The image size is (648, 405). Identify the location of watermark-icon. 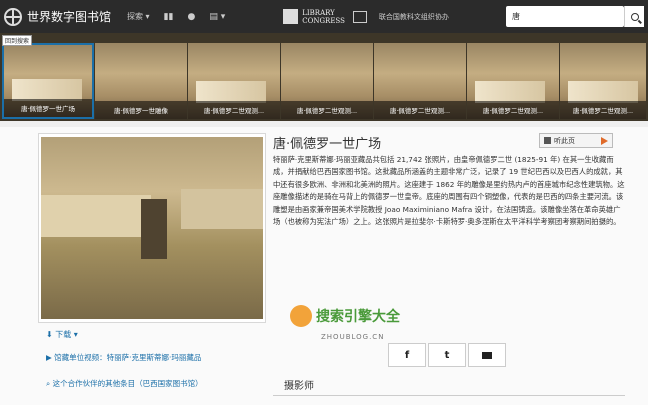
(301, 316).